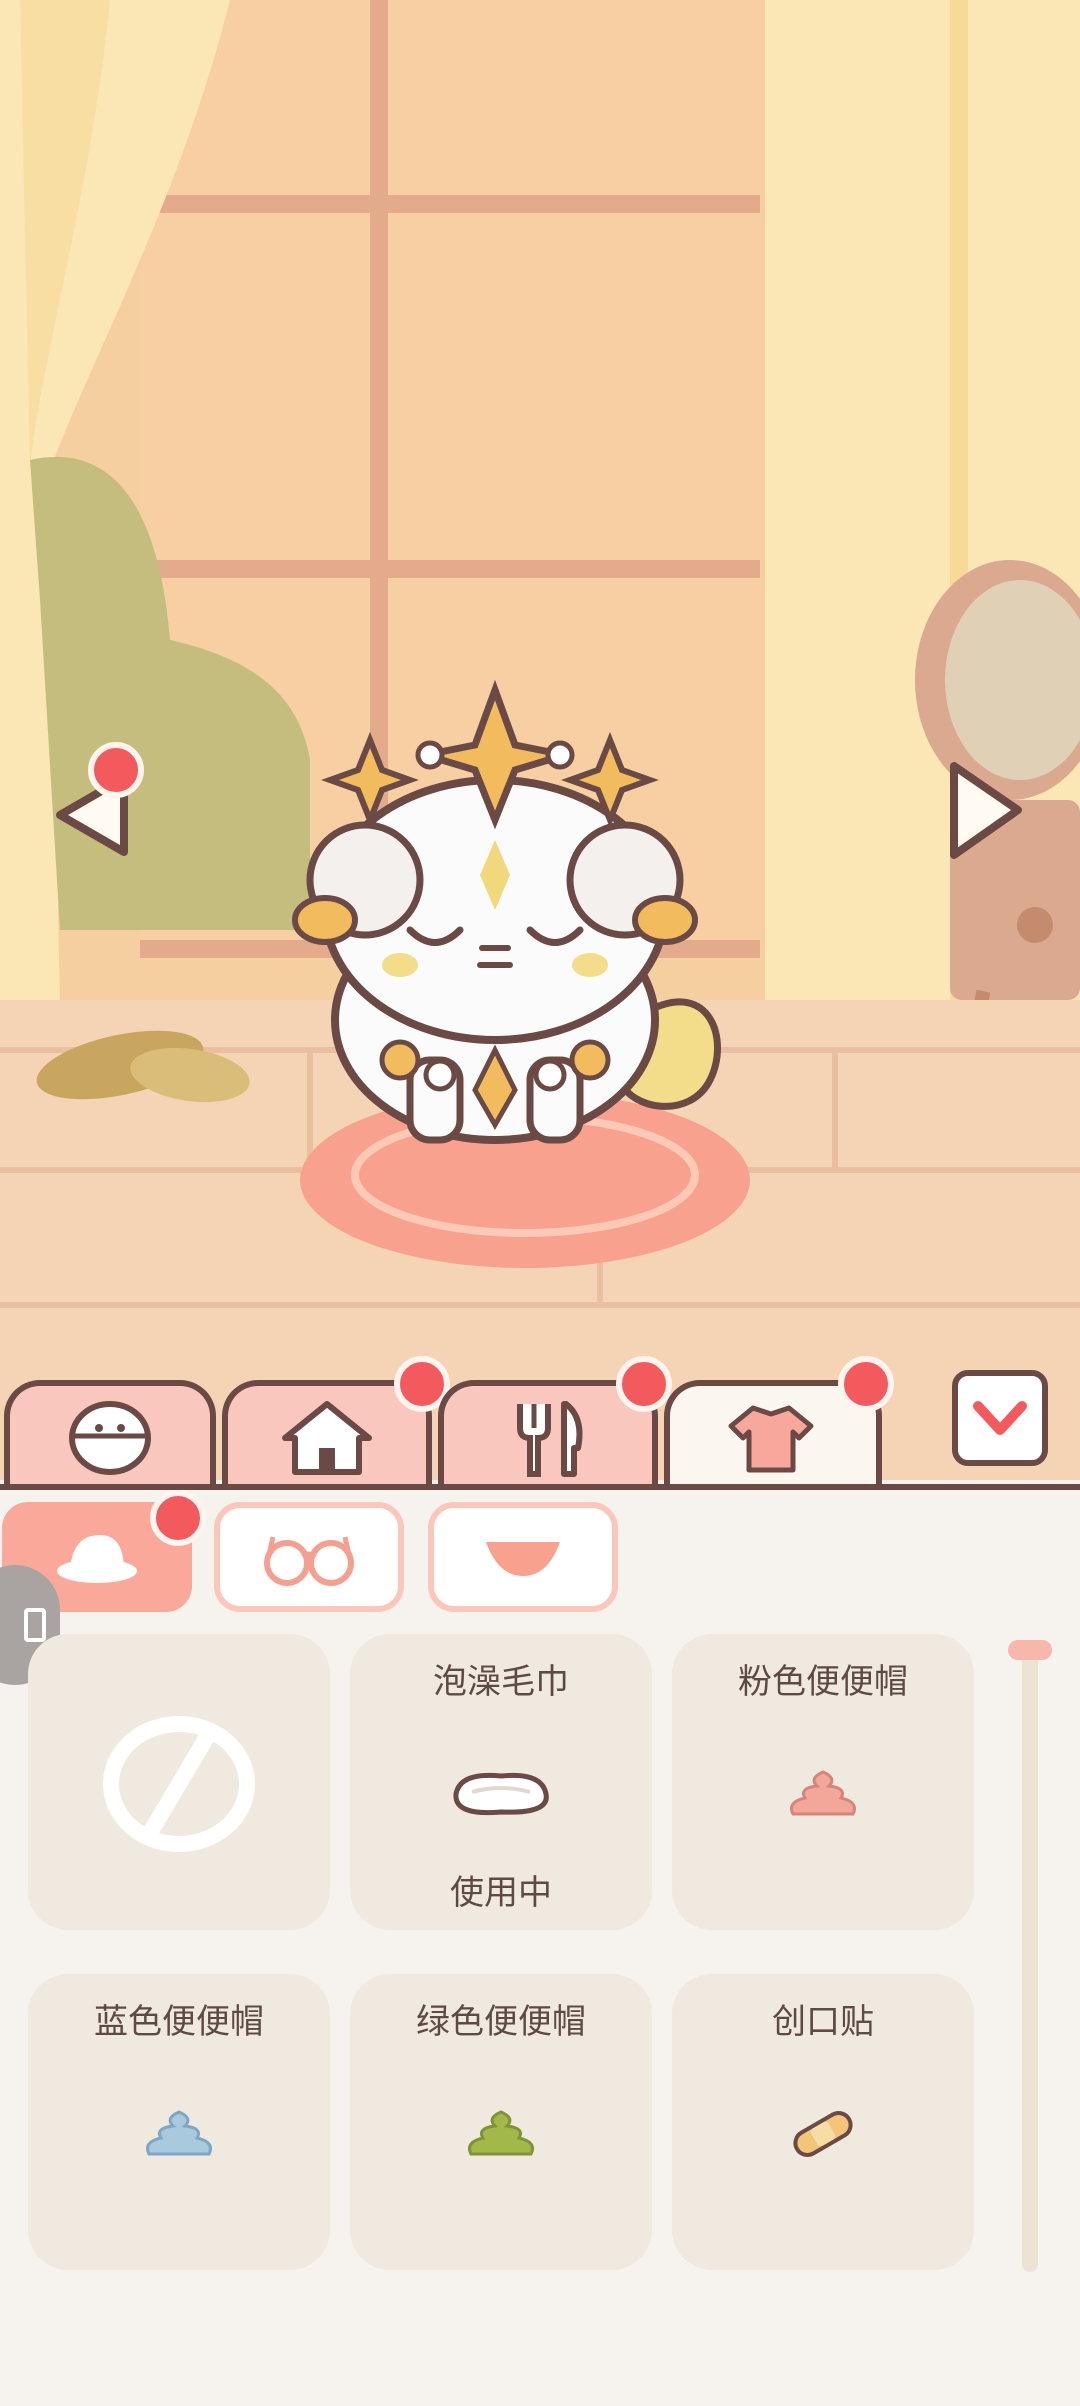 The width and height of the screenshot is (1080, 2406). Describe the element at coordinates (823, 1682) in the screenshot. I see `item-title: 粉色便便帽` at that location.